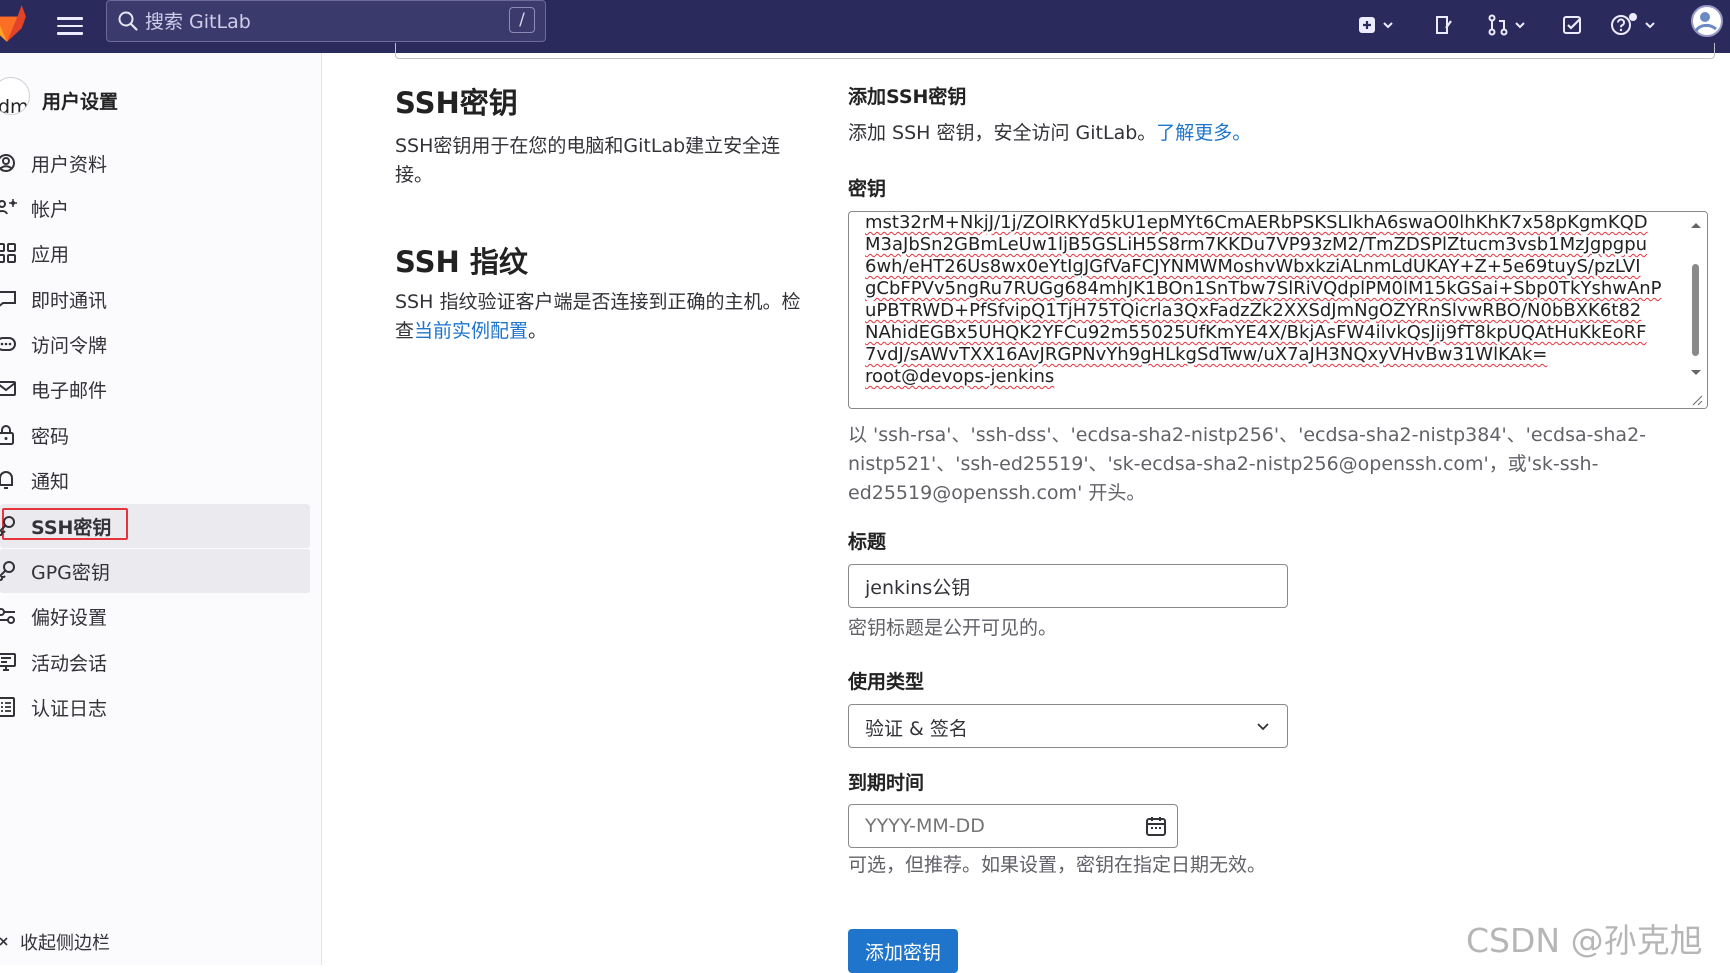 Image resolution: width=1730 pixels, height=973 pixels. I want to click on sidebar-item-label: 访问令牌, so click(69, 345).